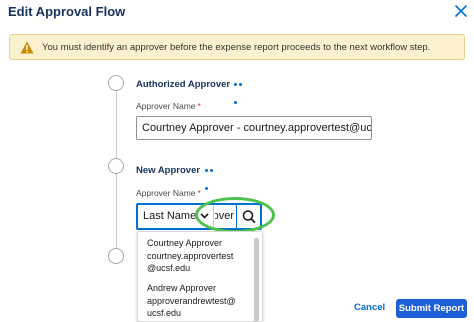  What do you see at coordinates (241, 92) in the screenshot?
I see `authorized-more-button` at bounding box center [241, 92].